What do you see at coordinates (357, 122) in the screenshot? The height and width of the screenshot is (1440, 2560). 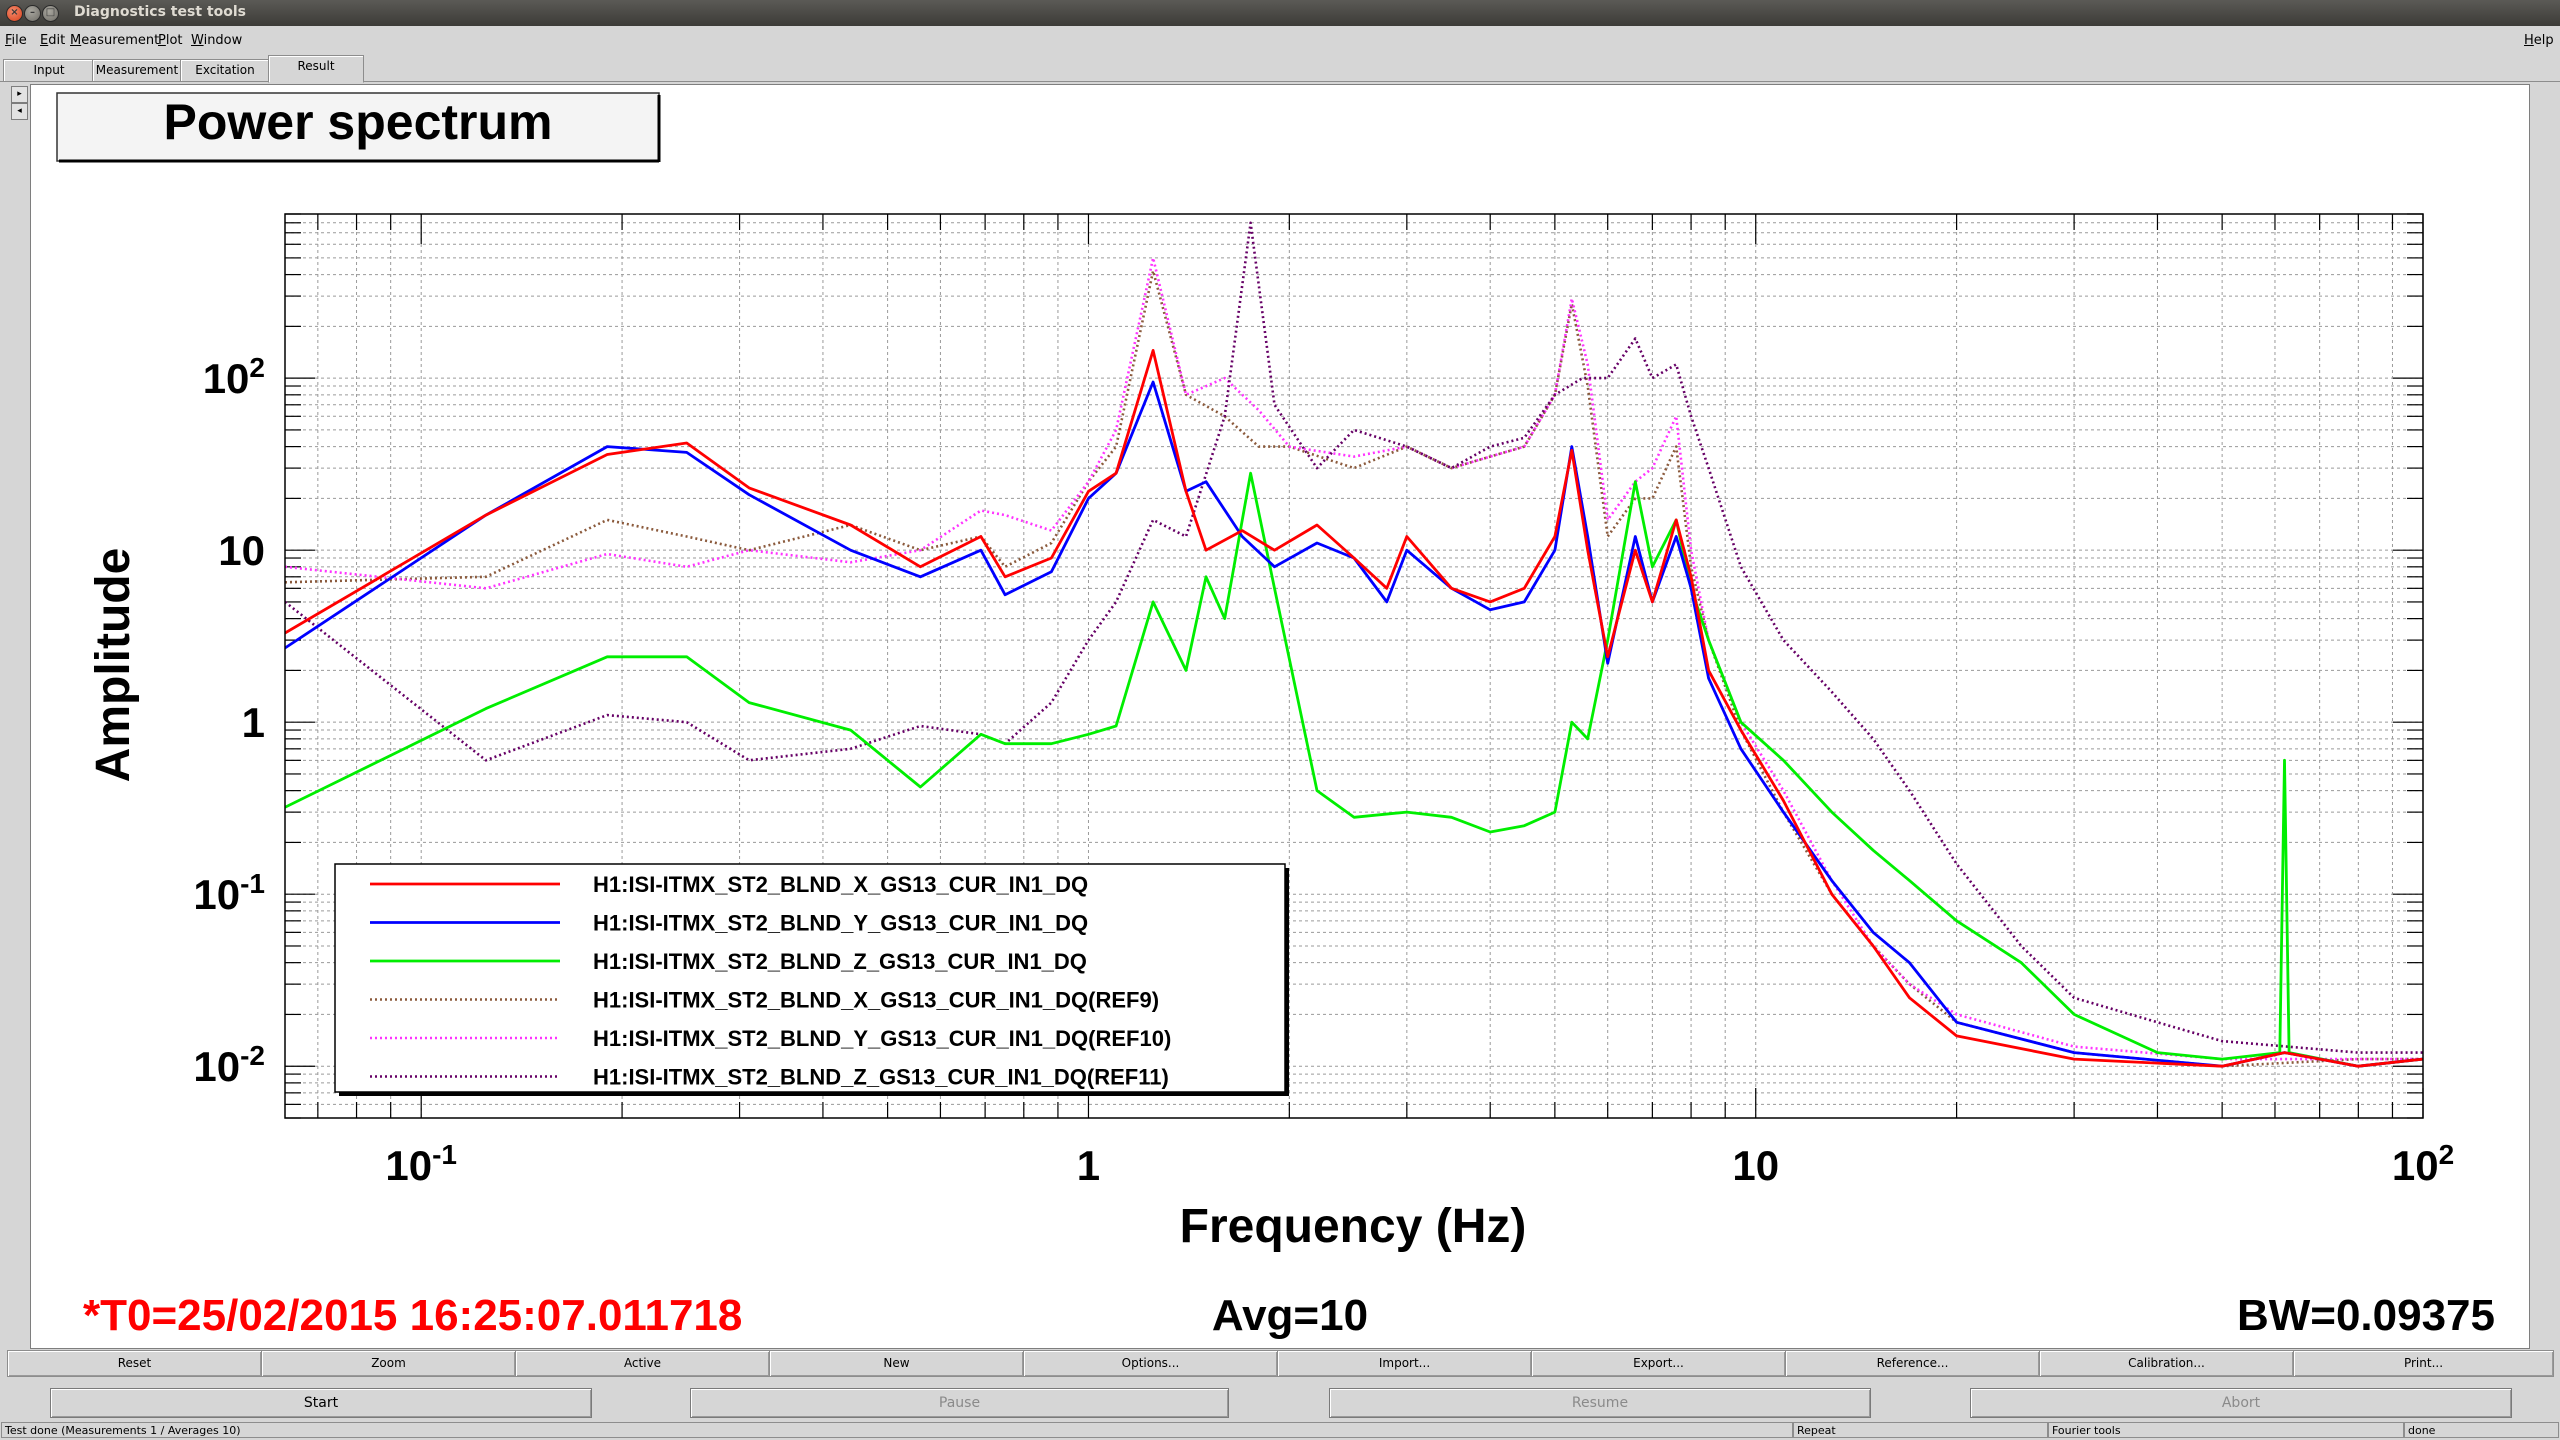 I see `plot-title: Power spectrum` at bounding box center [357, 122].